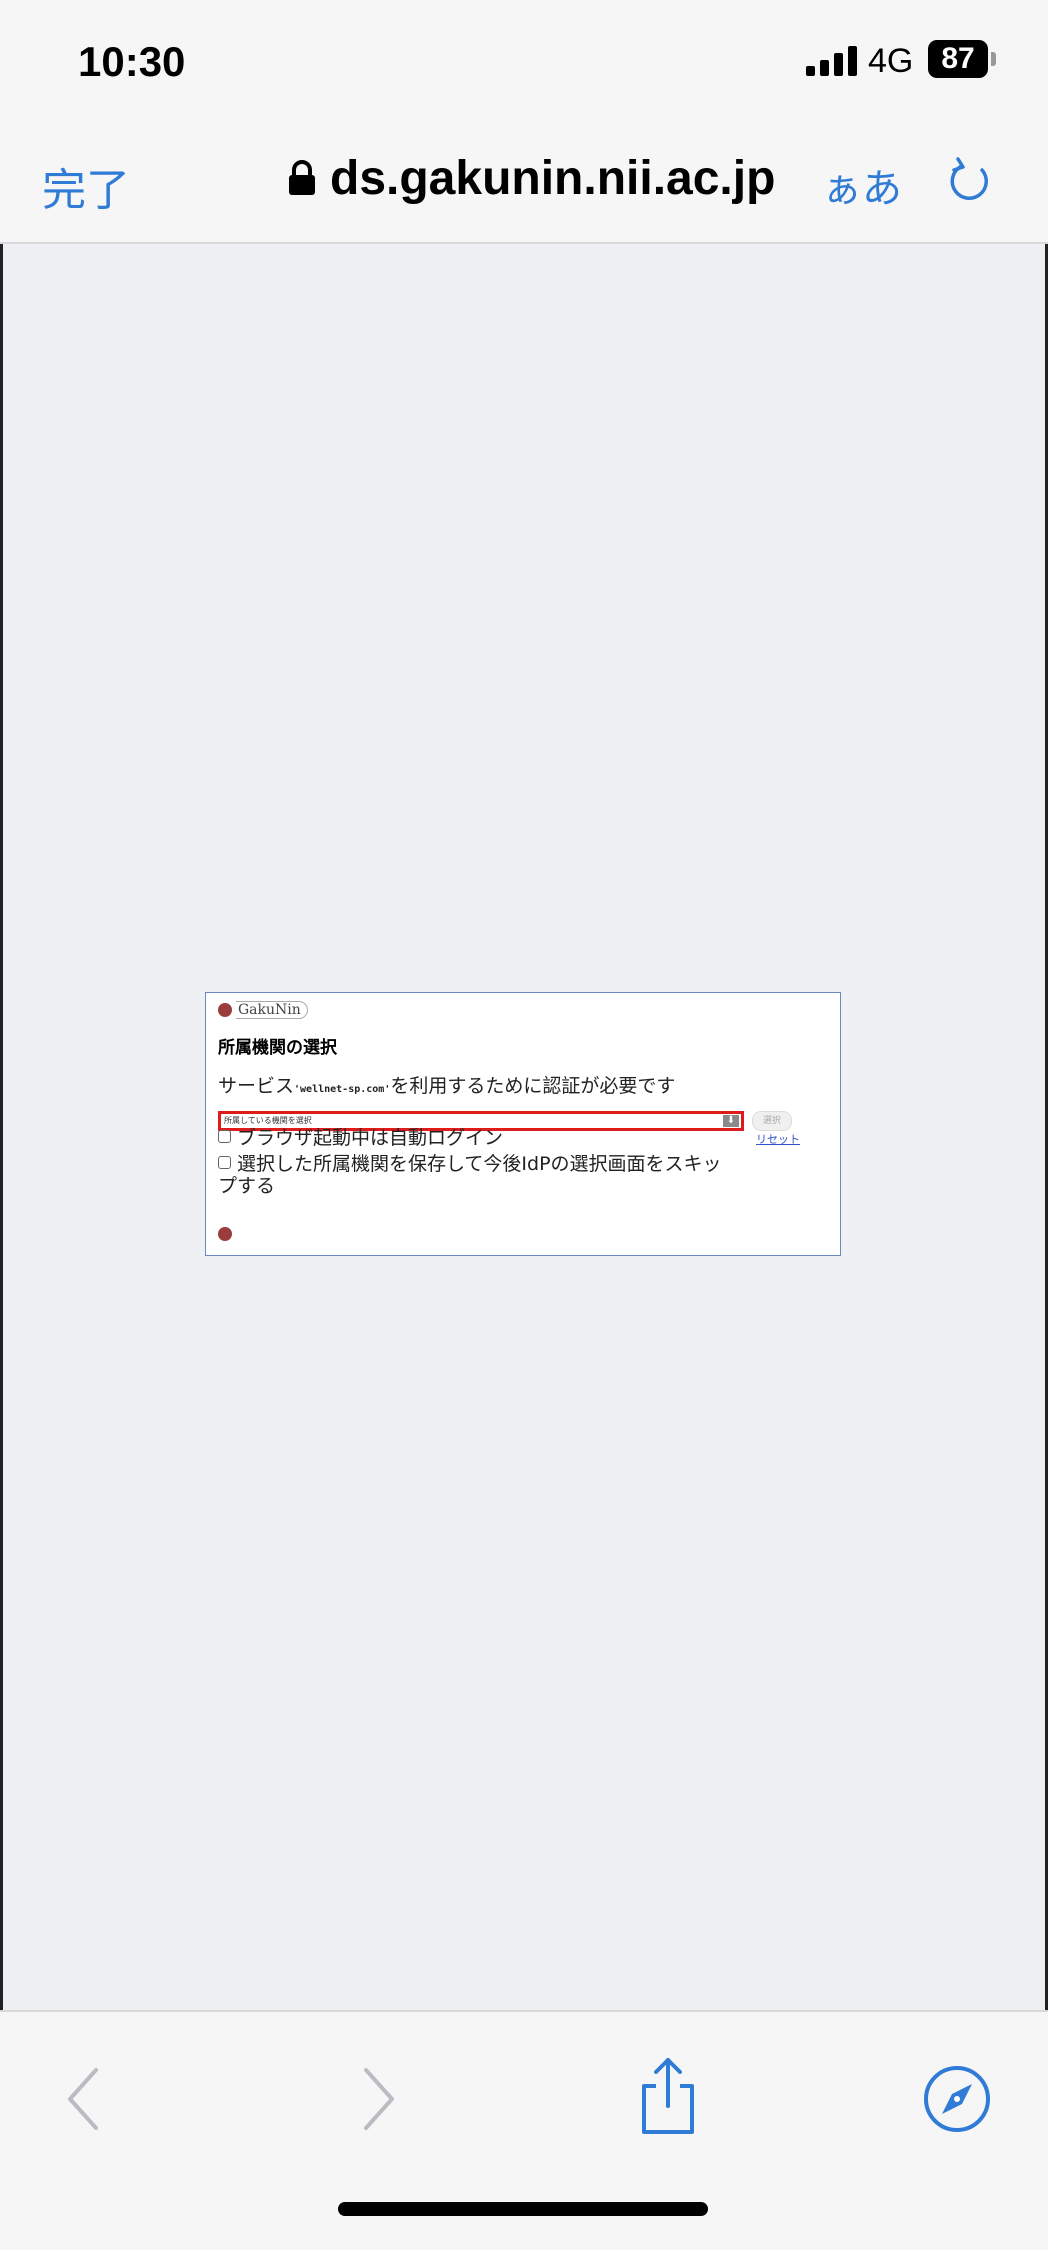  I want to click on lock-icon, so click(302, 177).